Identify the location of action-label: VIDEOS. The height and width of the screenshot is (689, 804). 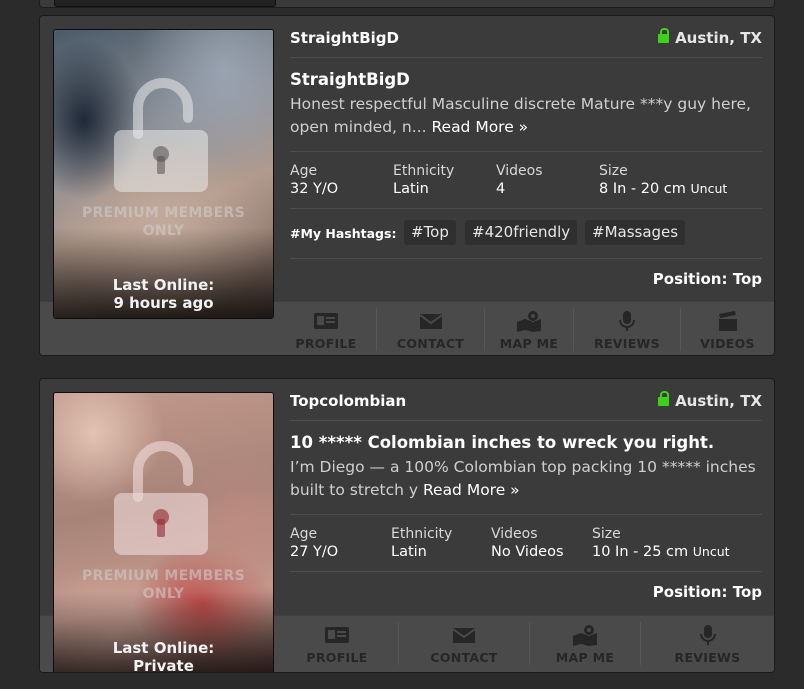
(727, 343).